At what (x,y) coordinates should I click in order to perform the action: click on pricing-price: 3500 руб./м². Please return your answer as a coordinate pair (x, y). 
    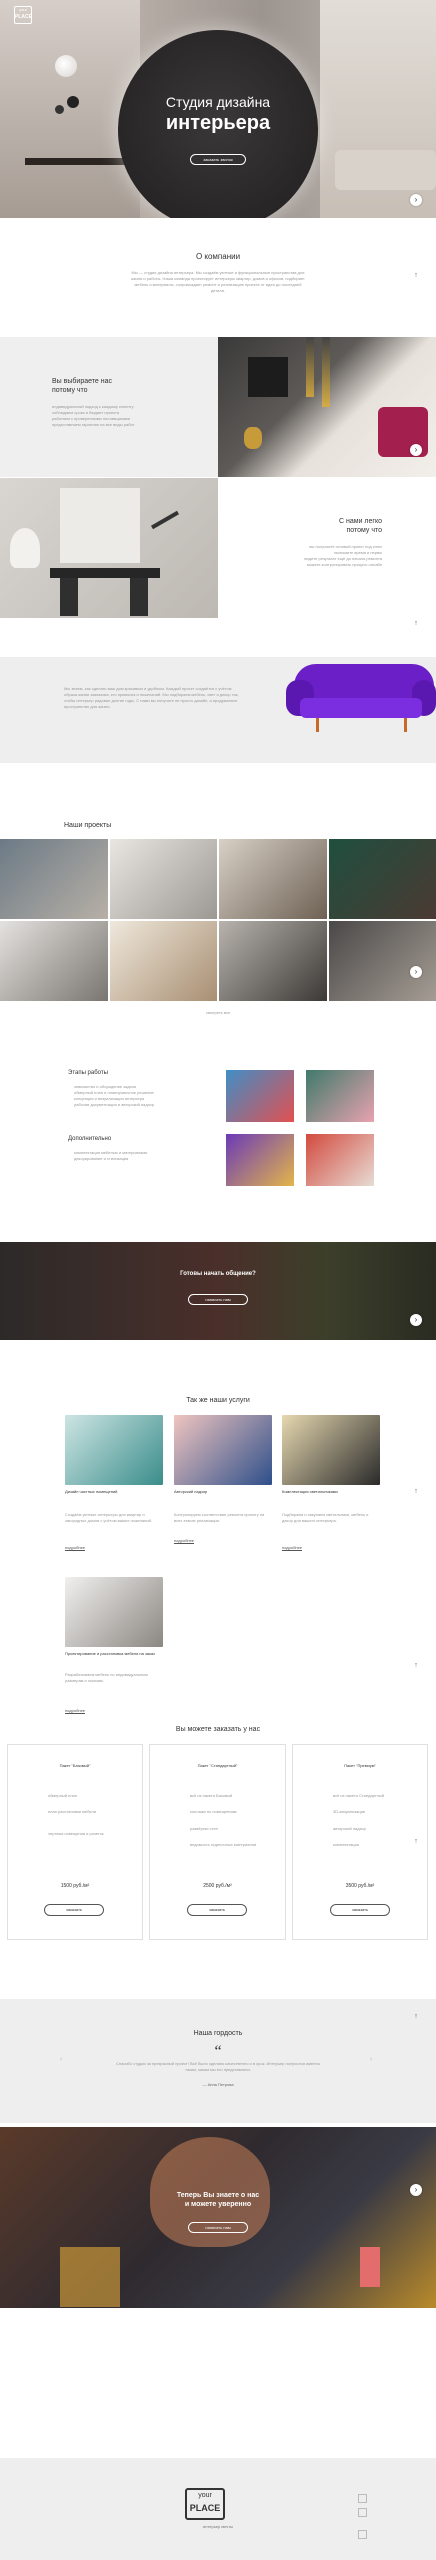
    Looking at the image, I should click on (360, 1886).